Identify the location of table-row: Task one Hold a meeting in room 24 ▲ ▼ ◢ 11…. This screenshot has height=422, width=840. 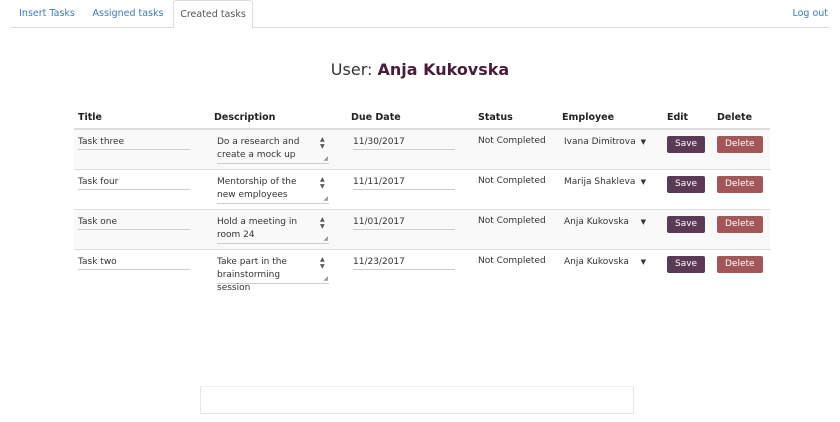
(422, 228).